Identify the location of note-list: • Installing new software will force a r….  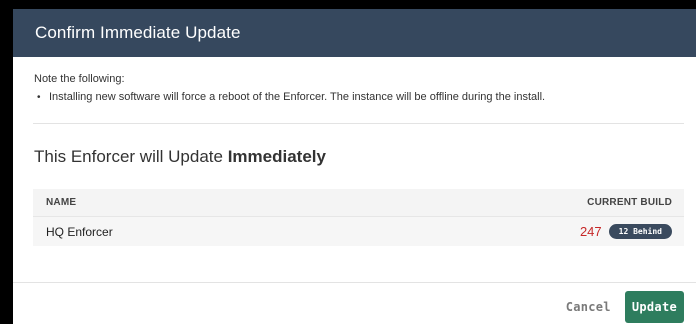
(365, 97).